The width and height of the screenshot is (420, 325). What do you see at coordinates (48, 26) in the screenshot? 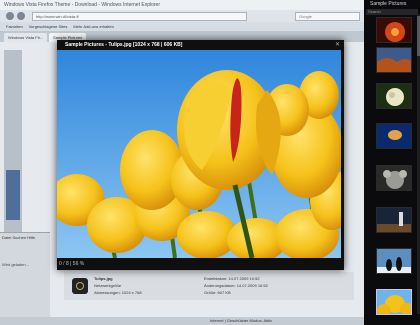
I see `bookmark-suggested: Vorgeschlagene Sites` at bounding box center [48, 26].